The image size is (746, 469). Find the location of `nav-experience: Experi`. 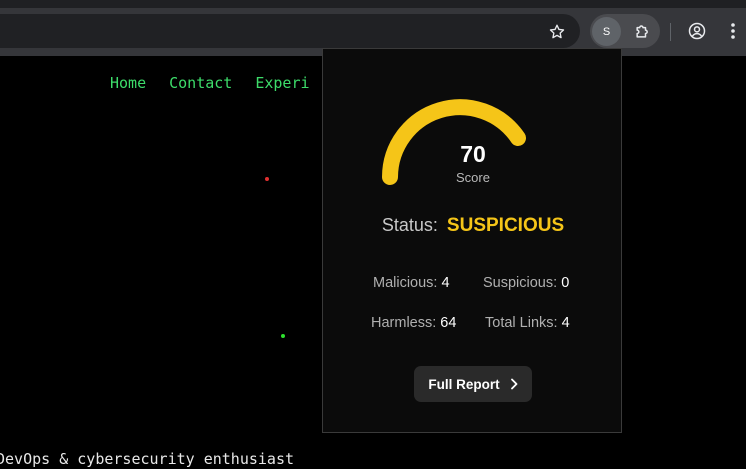

nav-experience: Experi is located at coordinates (282, 83).